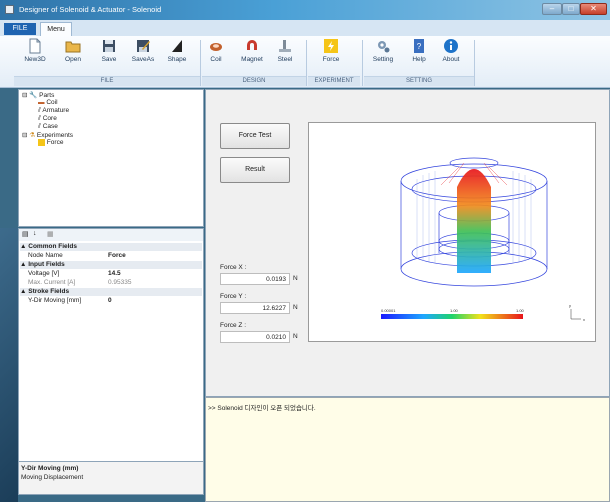 Image resolution: width=610 pixels, height=502 pixels. I want to click on tree-node-coil: ▬ Coil, so click(48, 102).